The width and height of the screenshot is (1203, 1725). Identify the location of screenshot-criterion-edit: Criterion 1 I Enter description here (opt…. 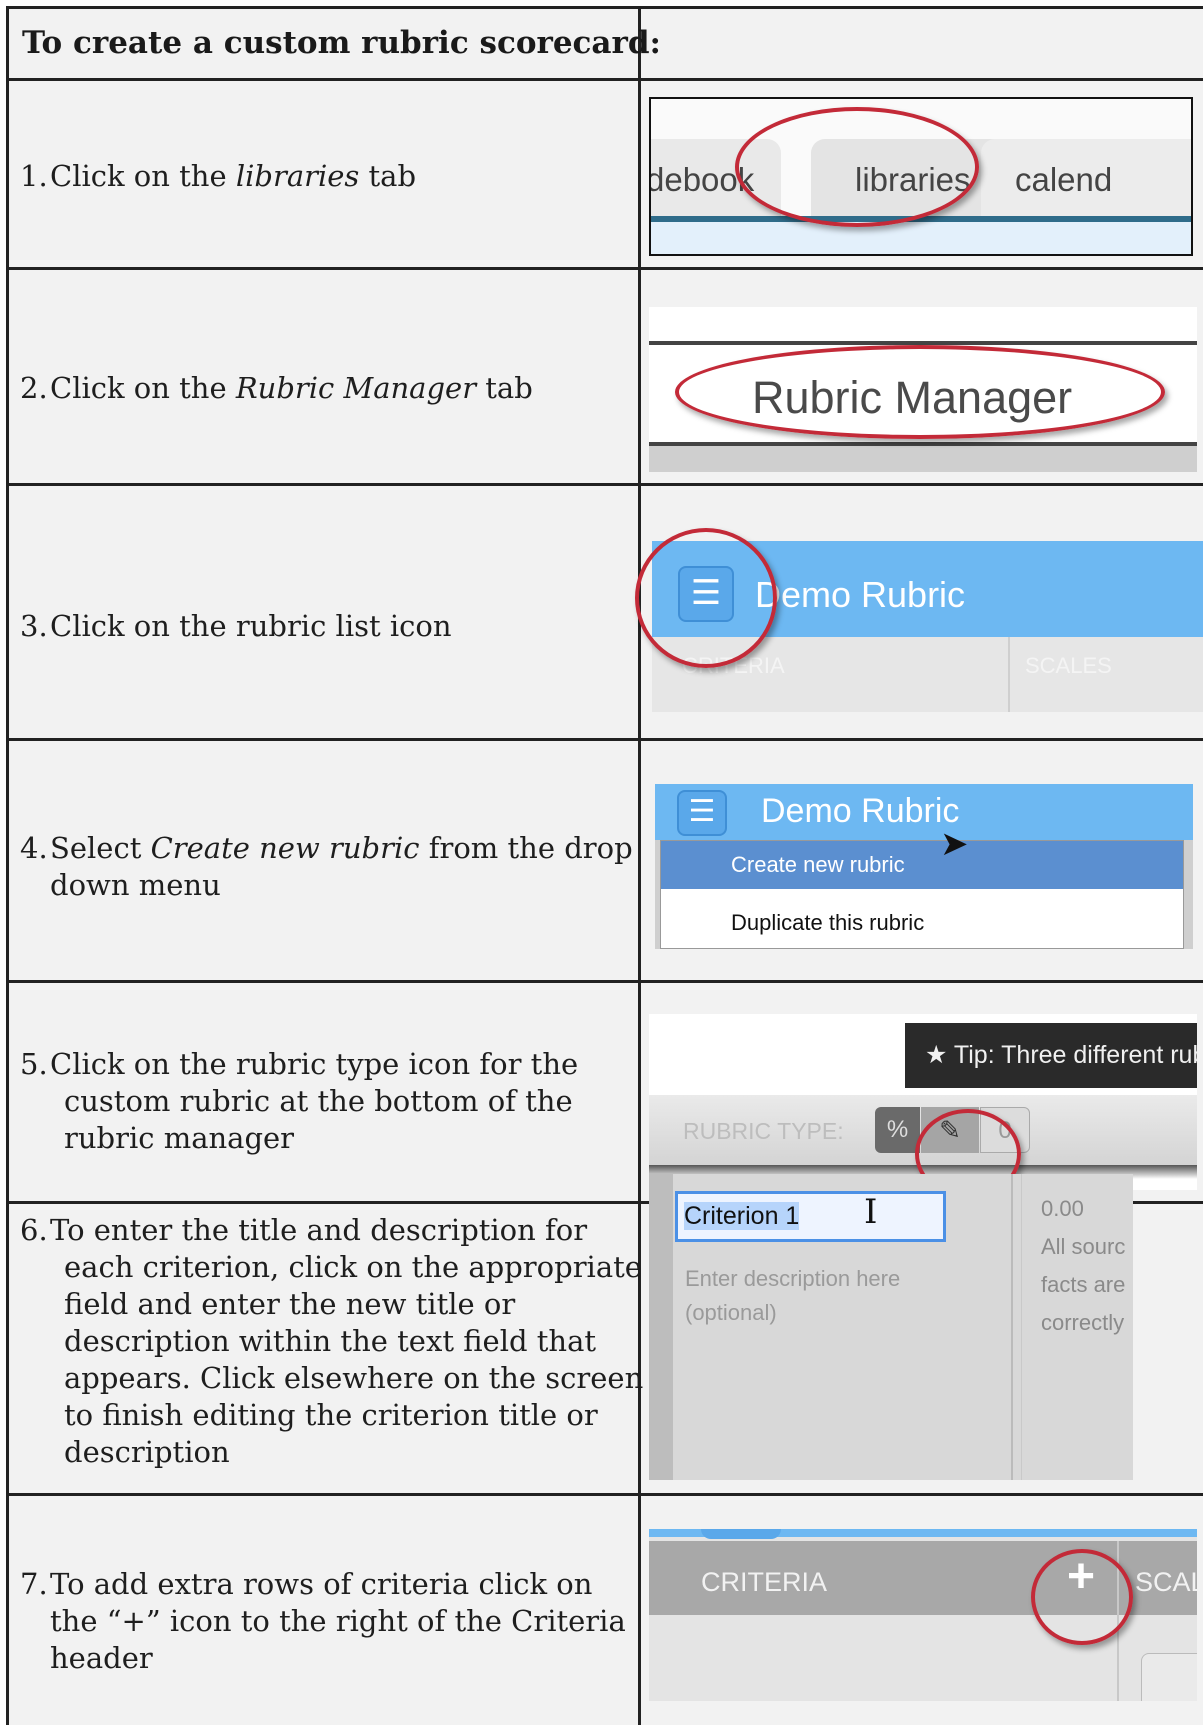
(891, 1327).